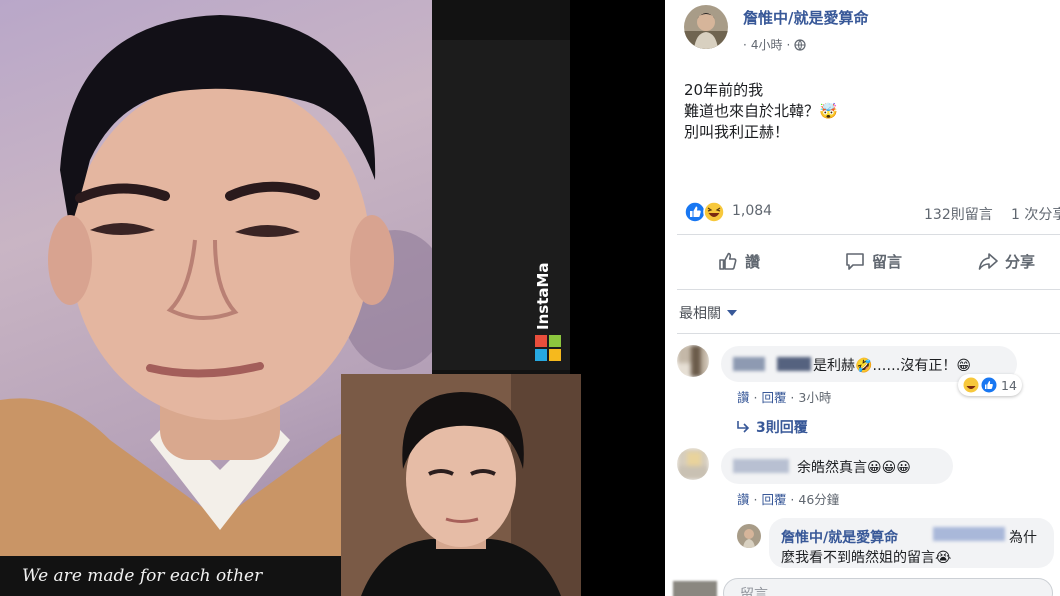  I want to click on view-replies-label: 3則回覆, so click(782, 428).